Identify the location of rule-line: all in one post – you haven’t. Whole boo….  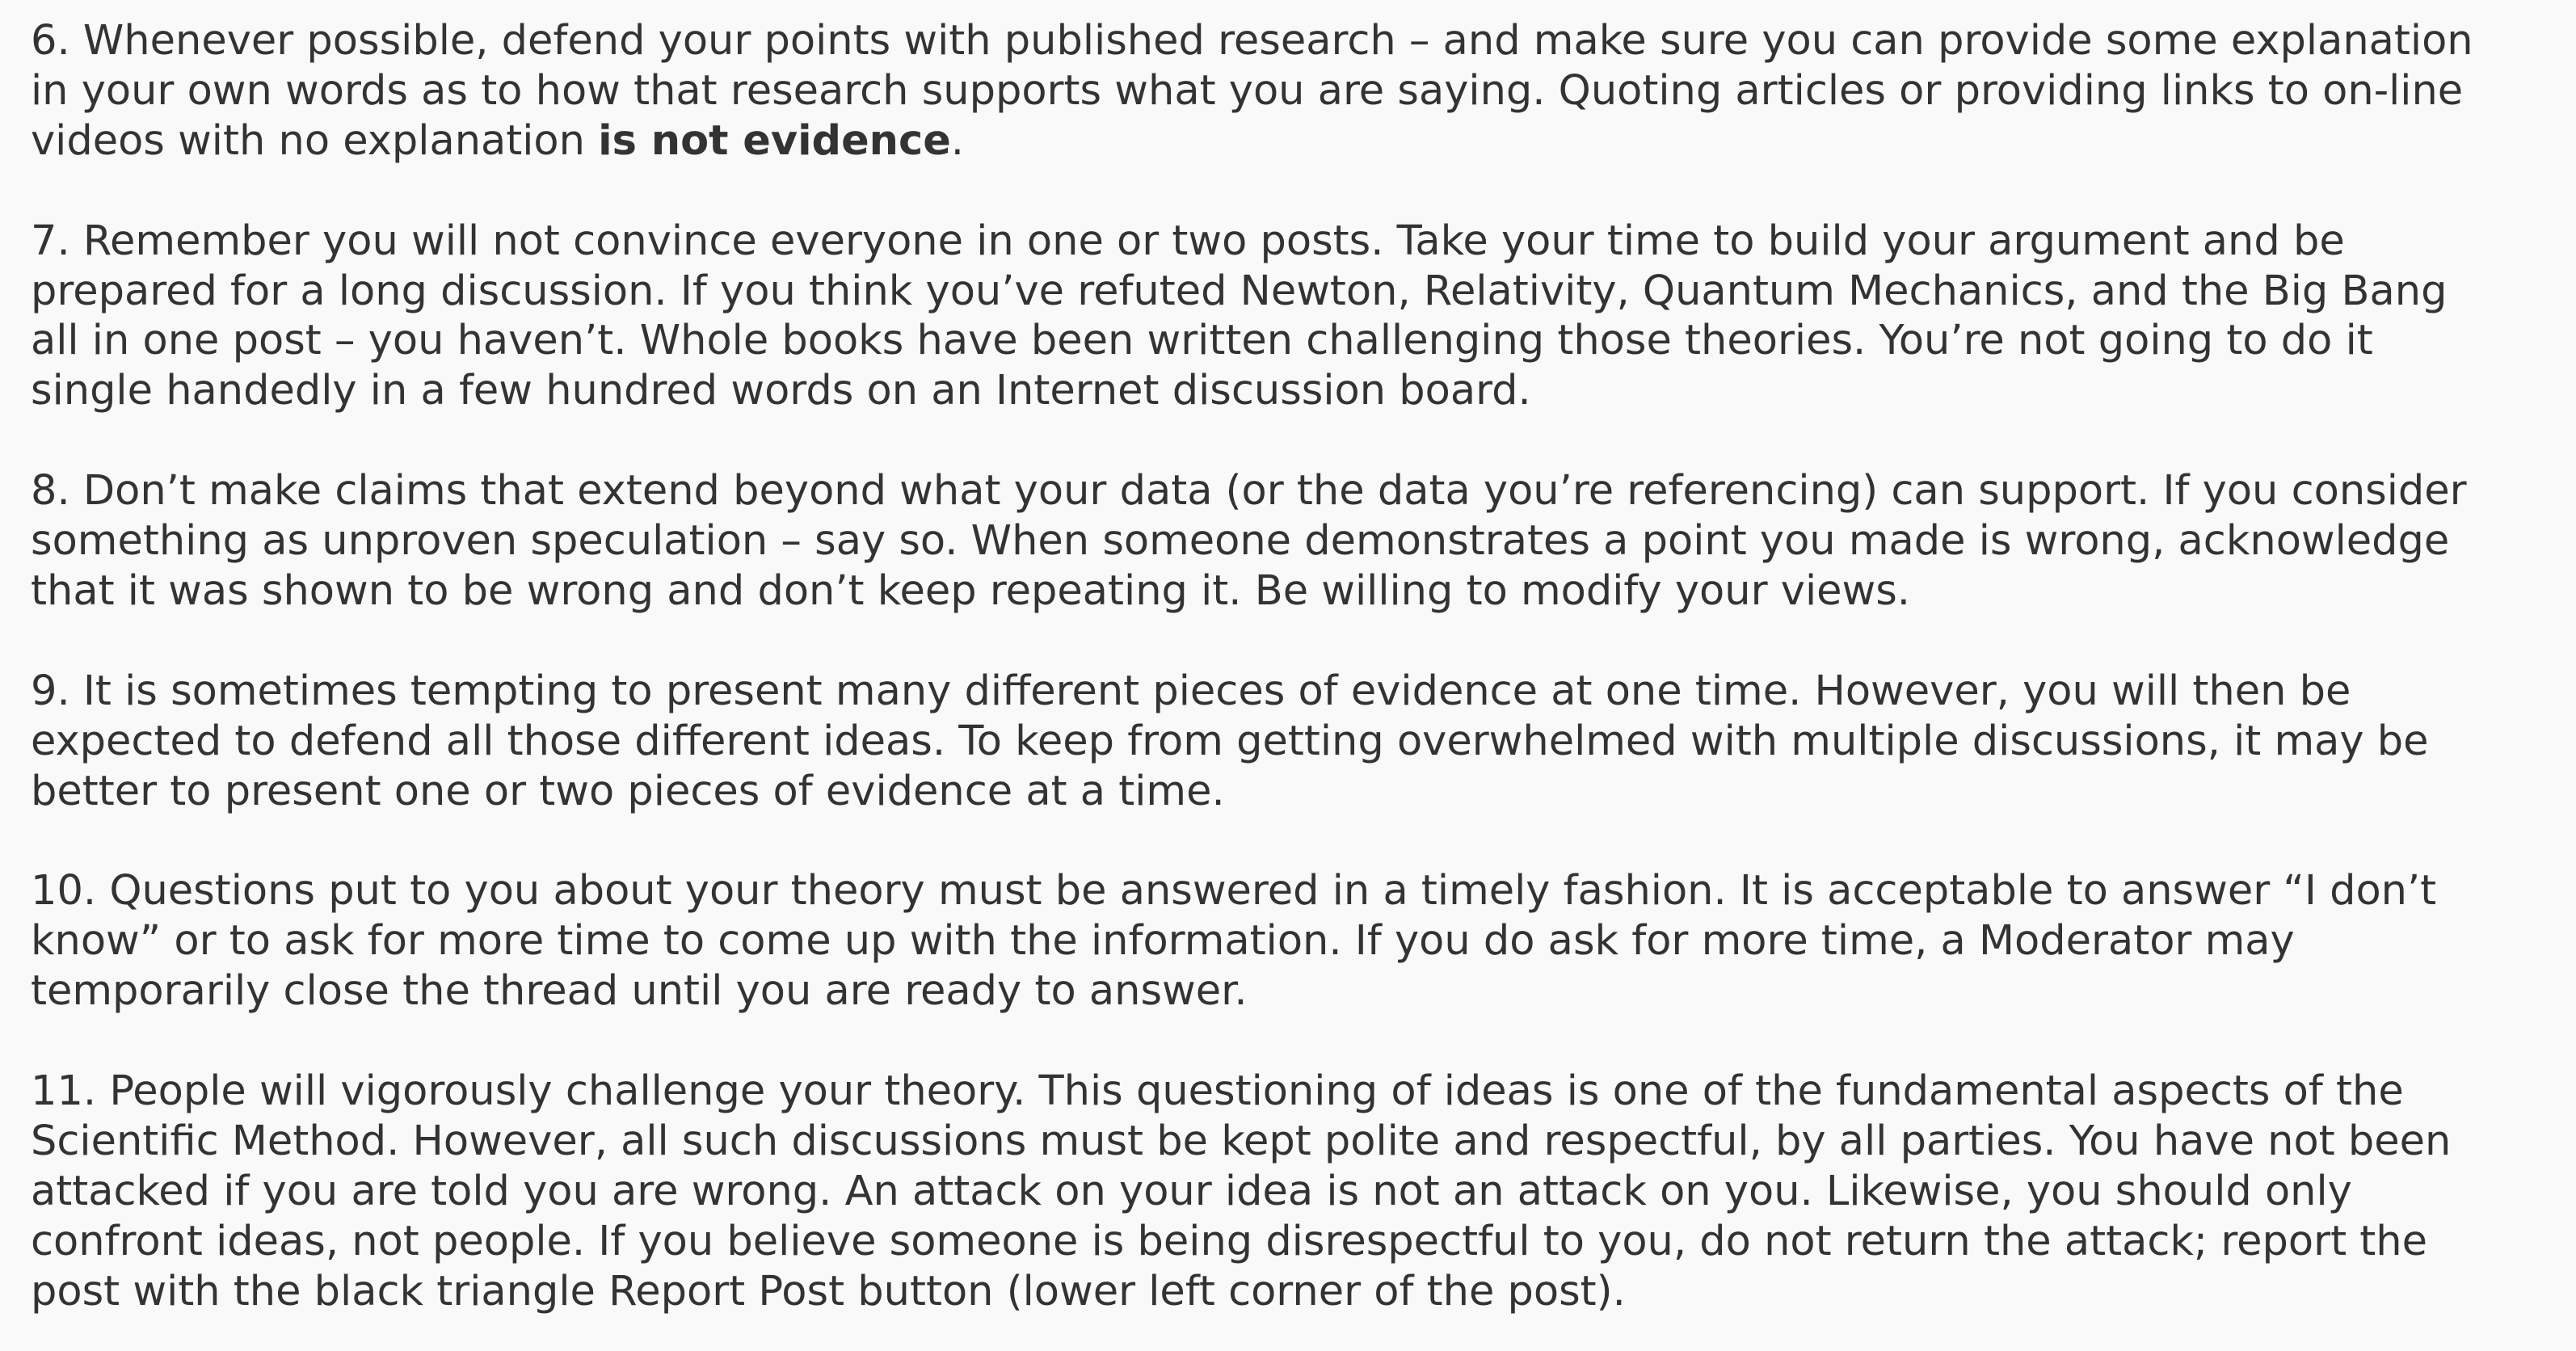
(1202, 341).